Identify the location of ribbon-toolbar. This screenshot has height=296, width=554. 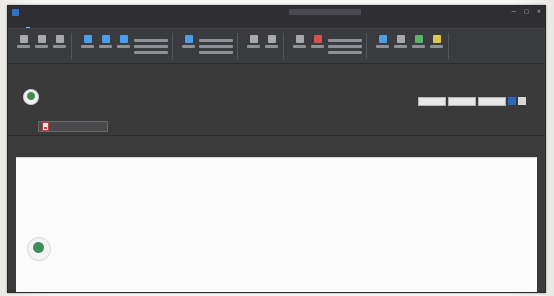
(276, 46).